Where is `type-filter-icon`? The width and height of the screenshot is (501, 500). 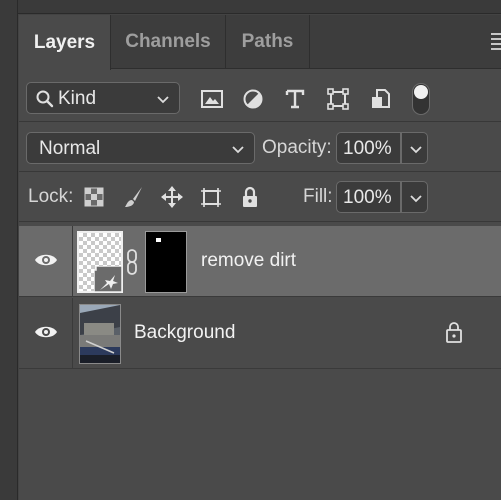 type-filter-icon is located at coordinates (295, 99).